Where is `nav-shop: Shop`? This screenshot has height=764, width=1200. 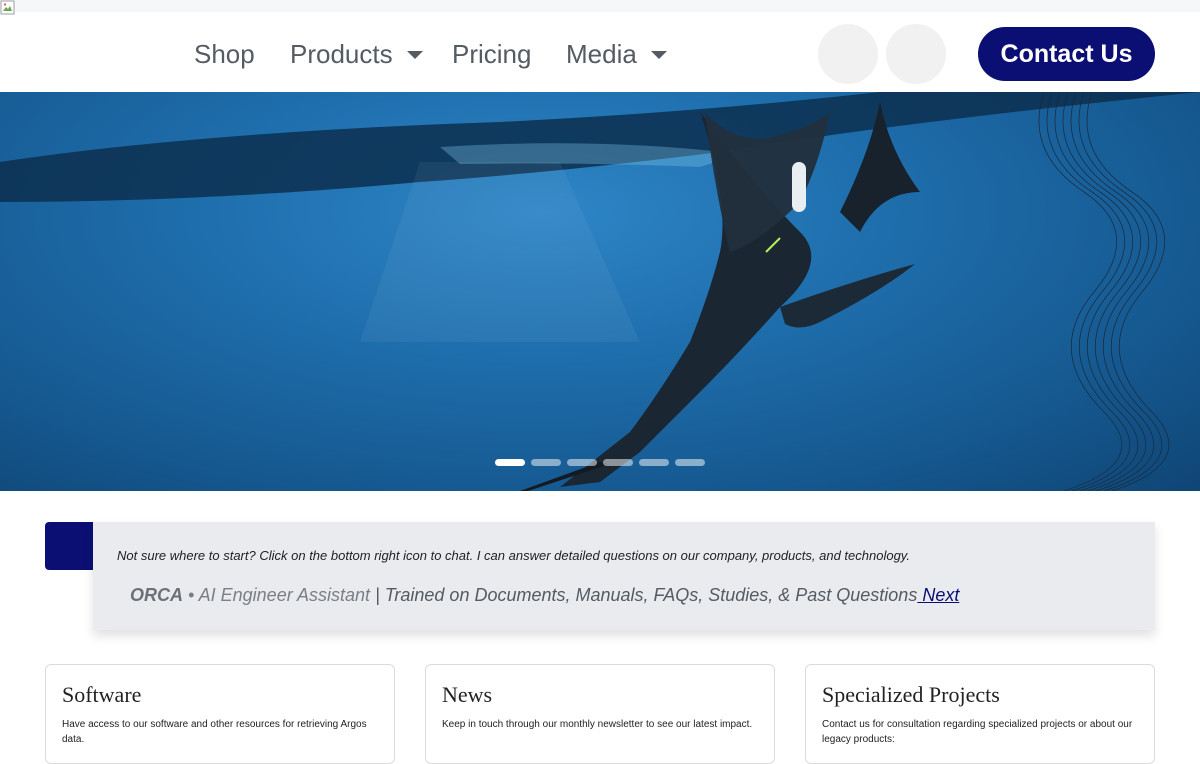 nav-shop: Shop is located at coordinates (224, 54).